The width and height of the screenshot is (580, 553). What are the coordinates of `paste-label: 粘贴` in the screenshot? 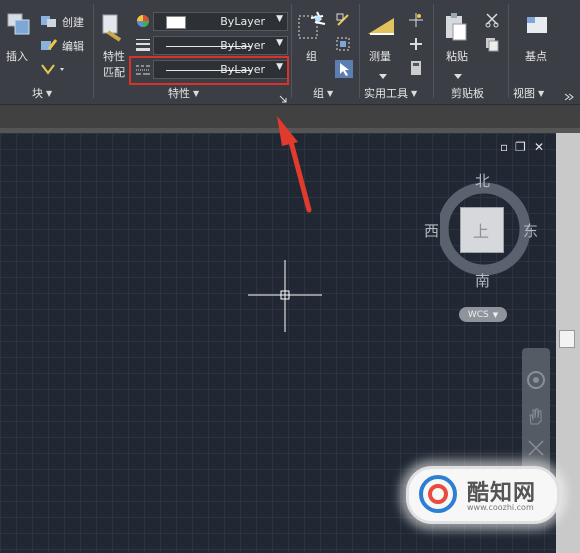 It's located at (457, 56).